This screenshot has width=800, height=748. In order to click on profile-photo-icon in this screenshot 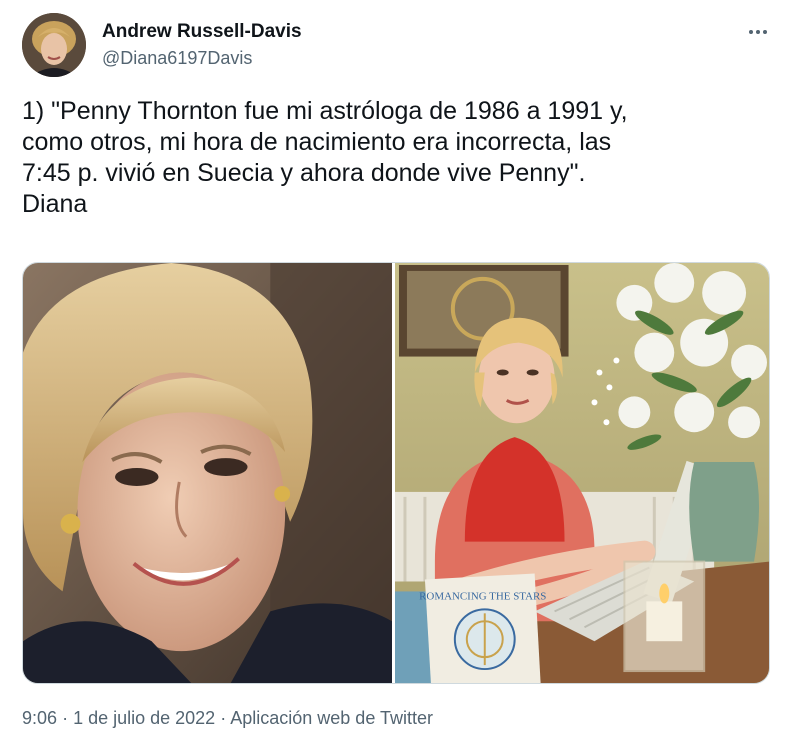, I will do `click(54, 45)`.